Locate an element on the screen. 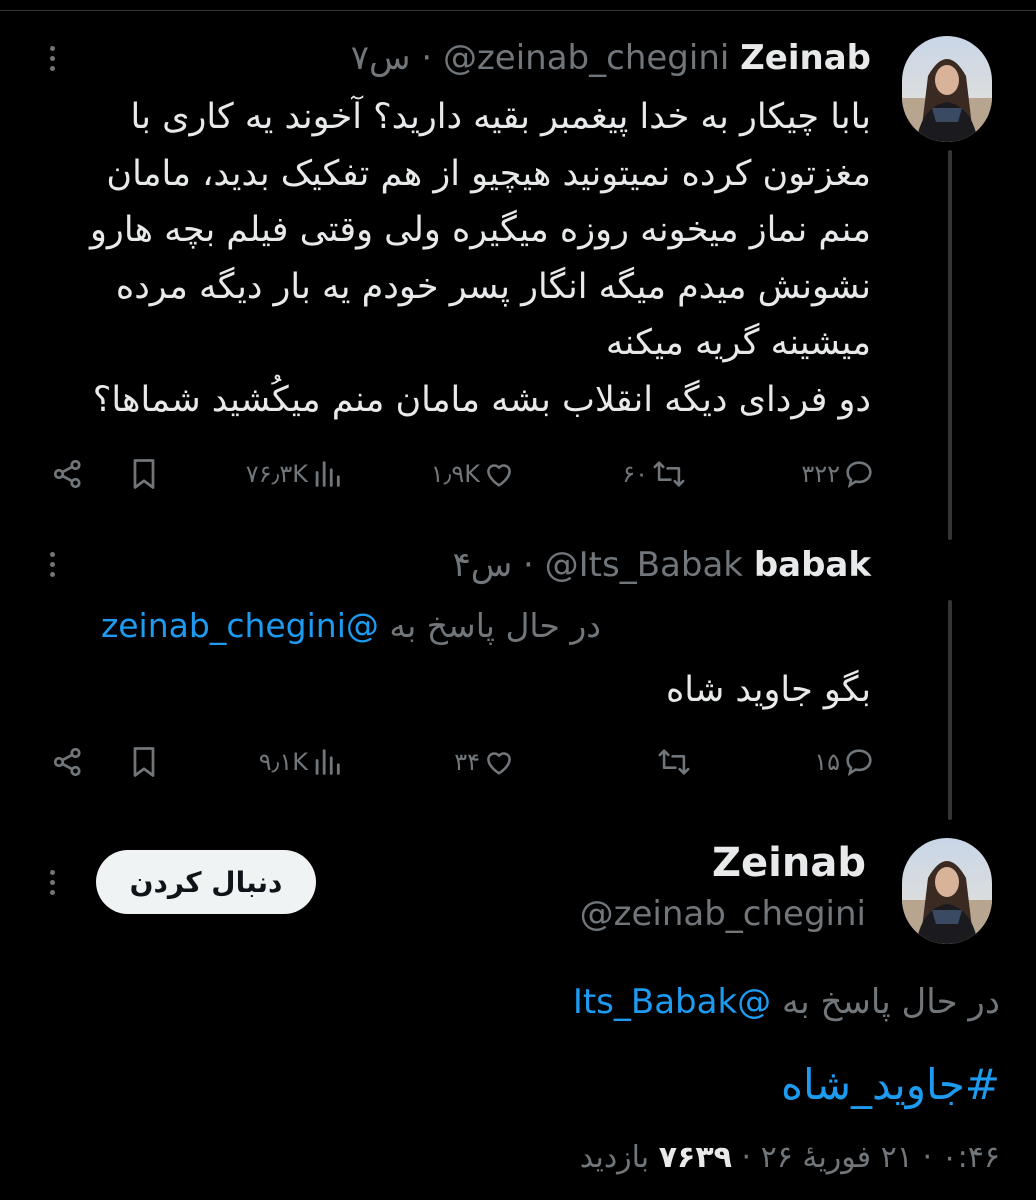  replying-to: در حال پاسخ به @Its_Babak is located at coordinates (786, 1002).